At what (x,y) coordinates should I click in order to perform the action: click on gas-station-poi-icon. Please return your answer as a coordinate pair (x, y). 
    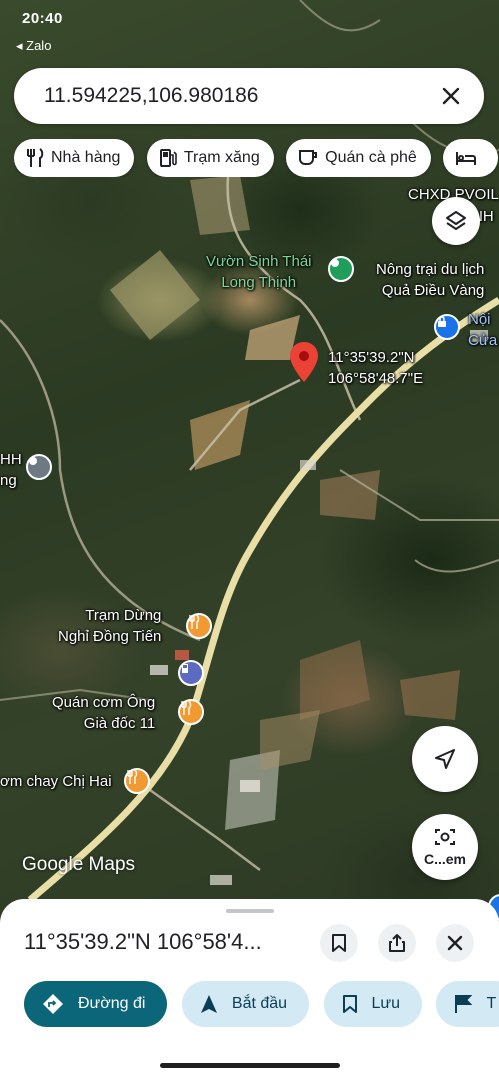
    Looking at the image, I should click on (191, 673).